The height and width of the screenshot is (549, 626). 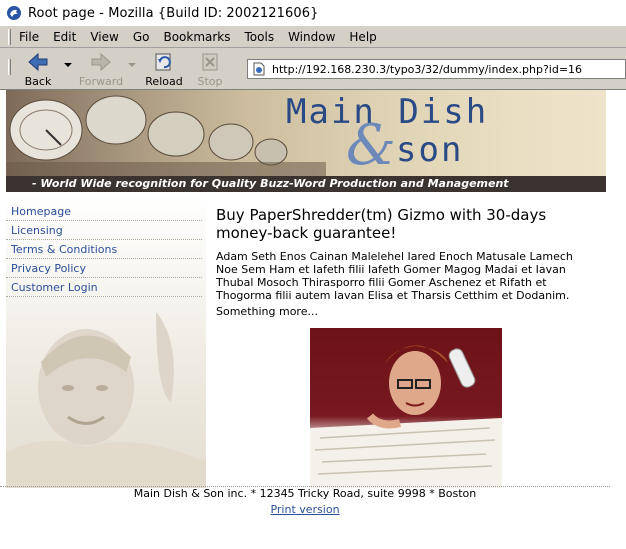 I want to click on stop-icon, so click(x=210, y=62).